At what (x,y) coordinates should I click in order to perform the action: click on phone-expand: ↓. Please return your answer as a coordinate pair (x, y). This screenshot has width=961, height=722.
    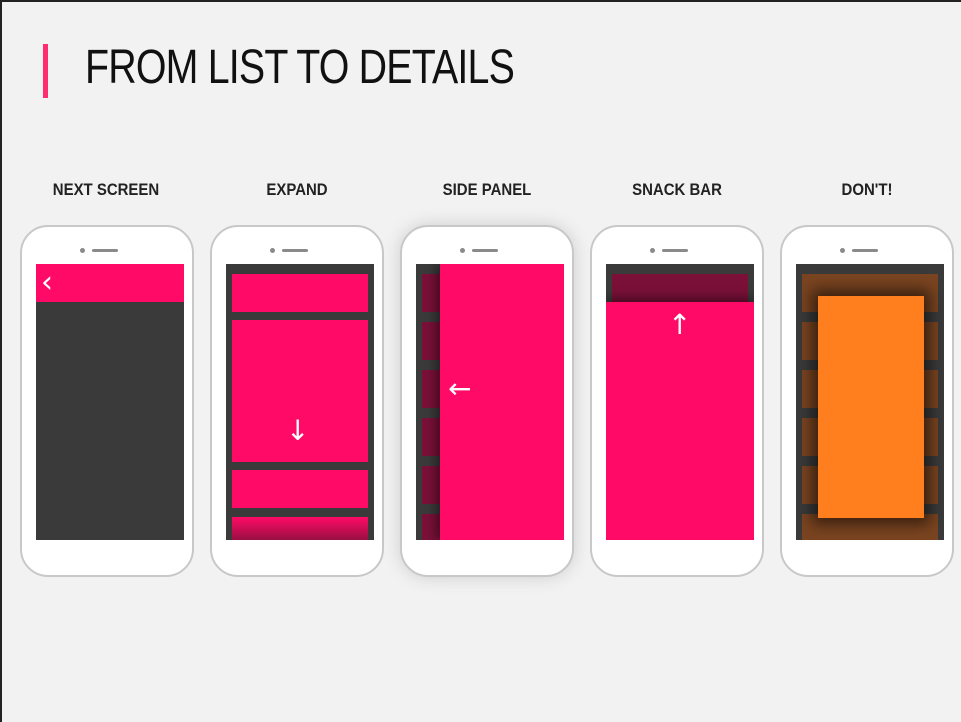
    Looking at the image, I should click on (297, 401).